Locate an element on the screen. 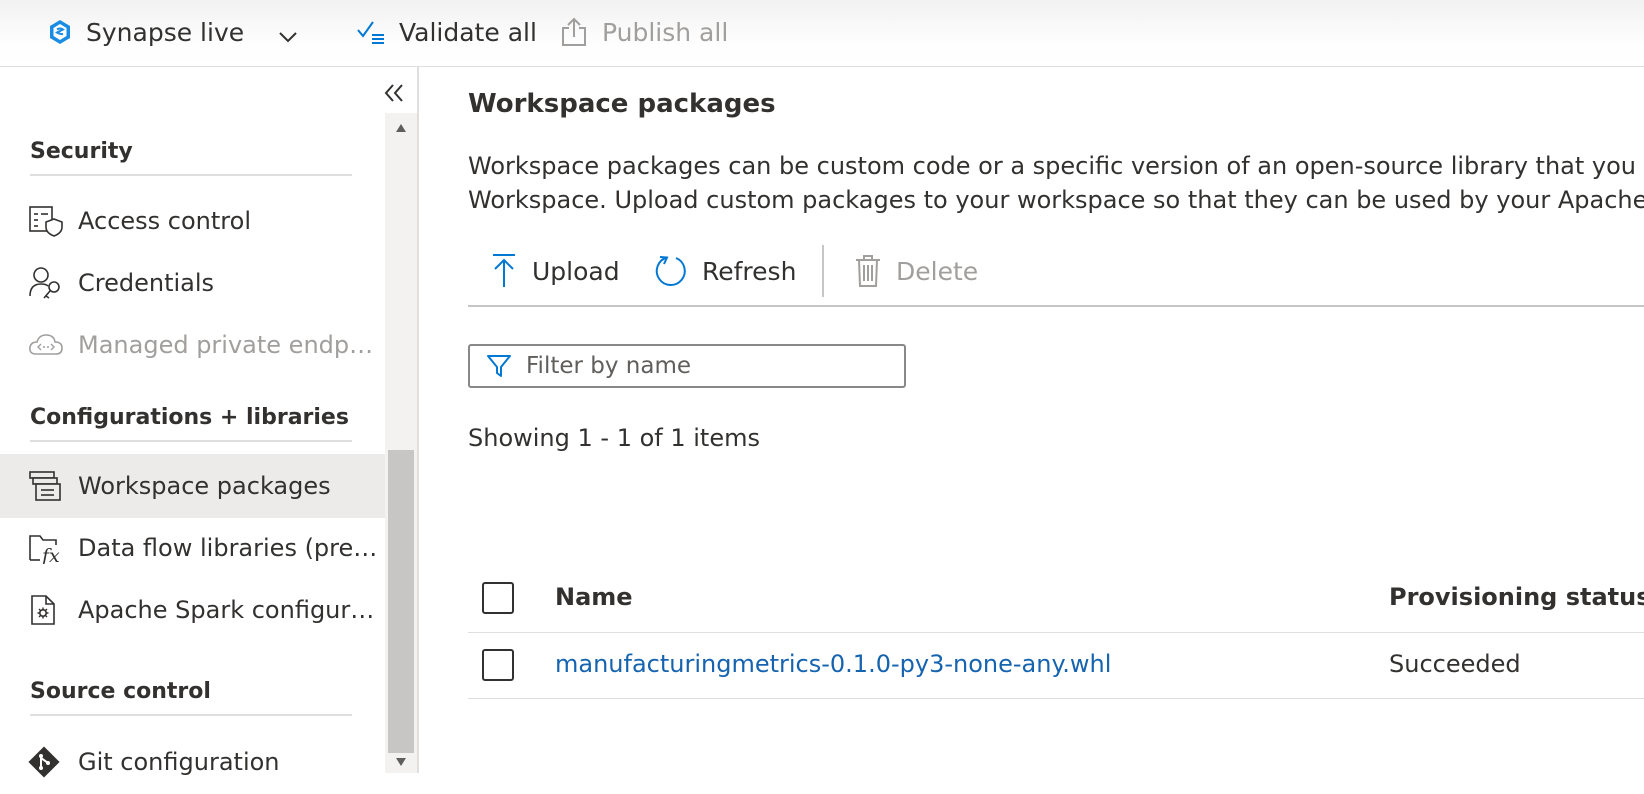 This screenshot has height=794, width=1644. validate-all-button: Validate all is located at coordinates (447, 32).